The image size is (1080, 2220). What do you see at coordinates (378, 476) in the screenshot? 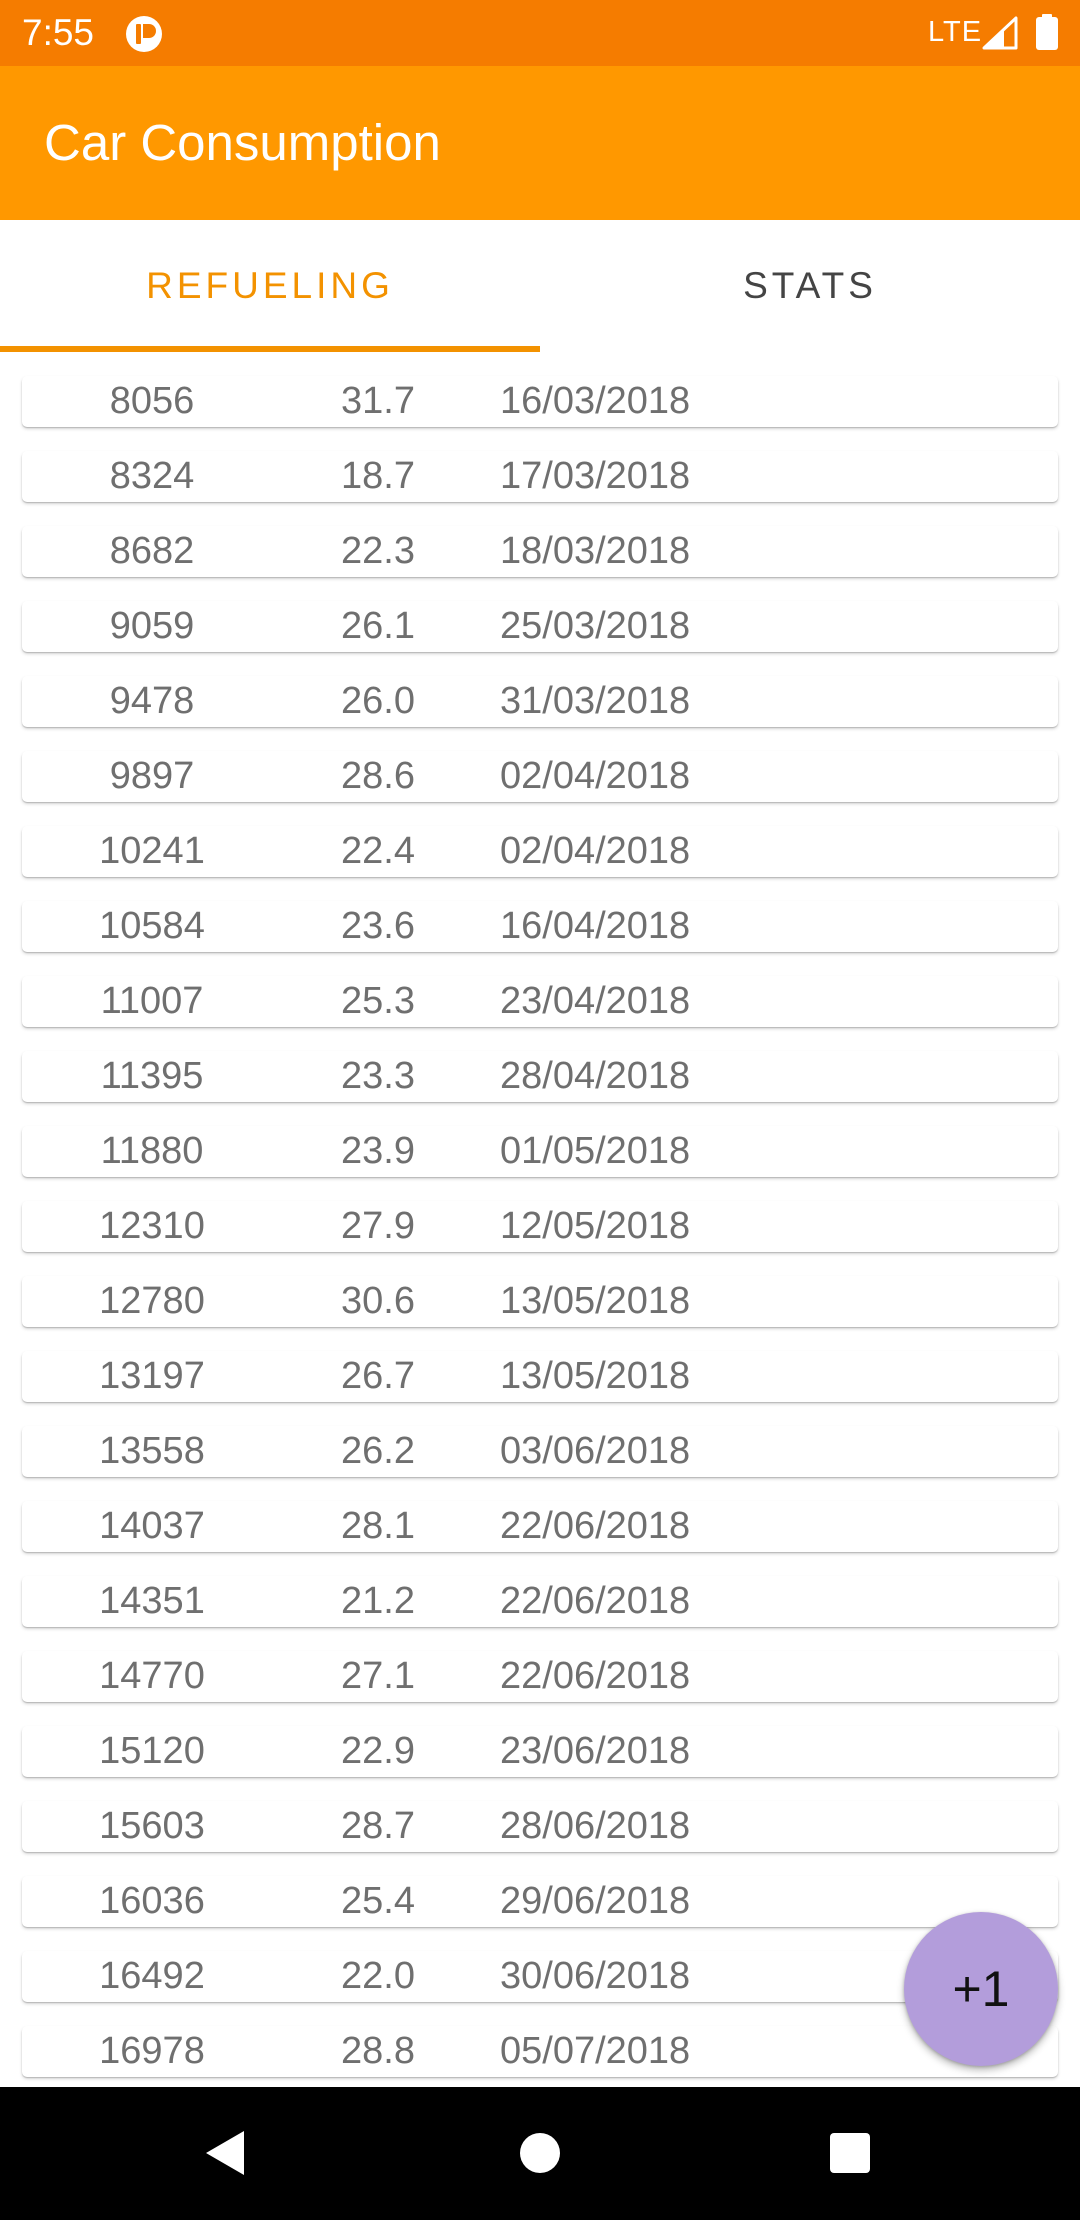
I see `liters-value: 18.7` at bounding box center [378, 476].